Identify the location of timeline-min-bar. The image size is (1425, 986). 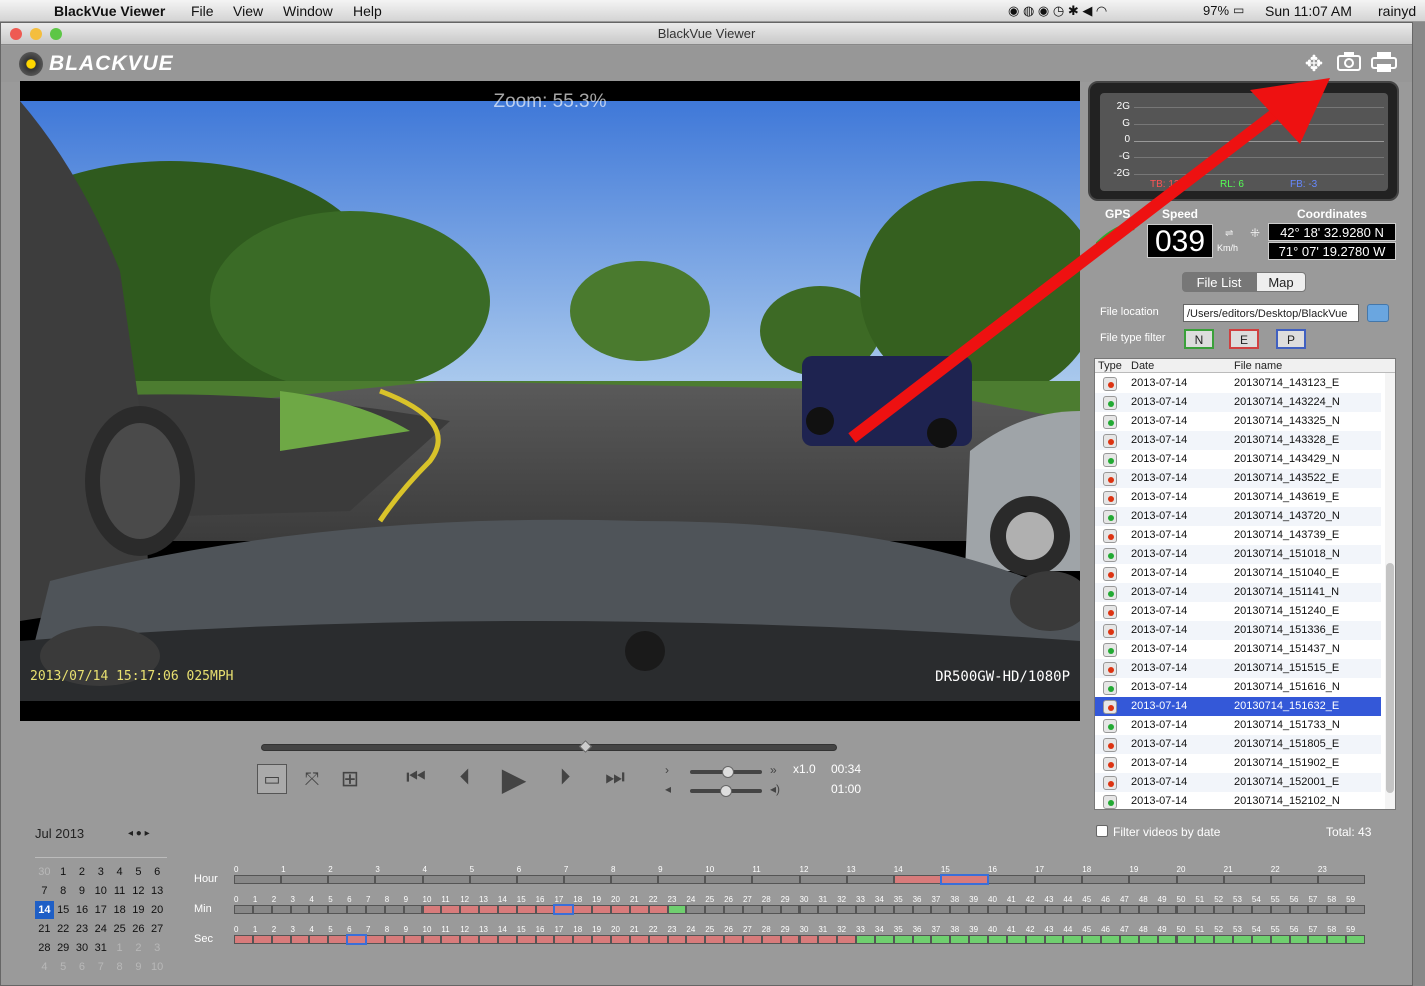
(799, 909).